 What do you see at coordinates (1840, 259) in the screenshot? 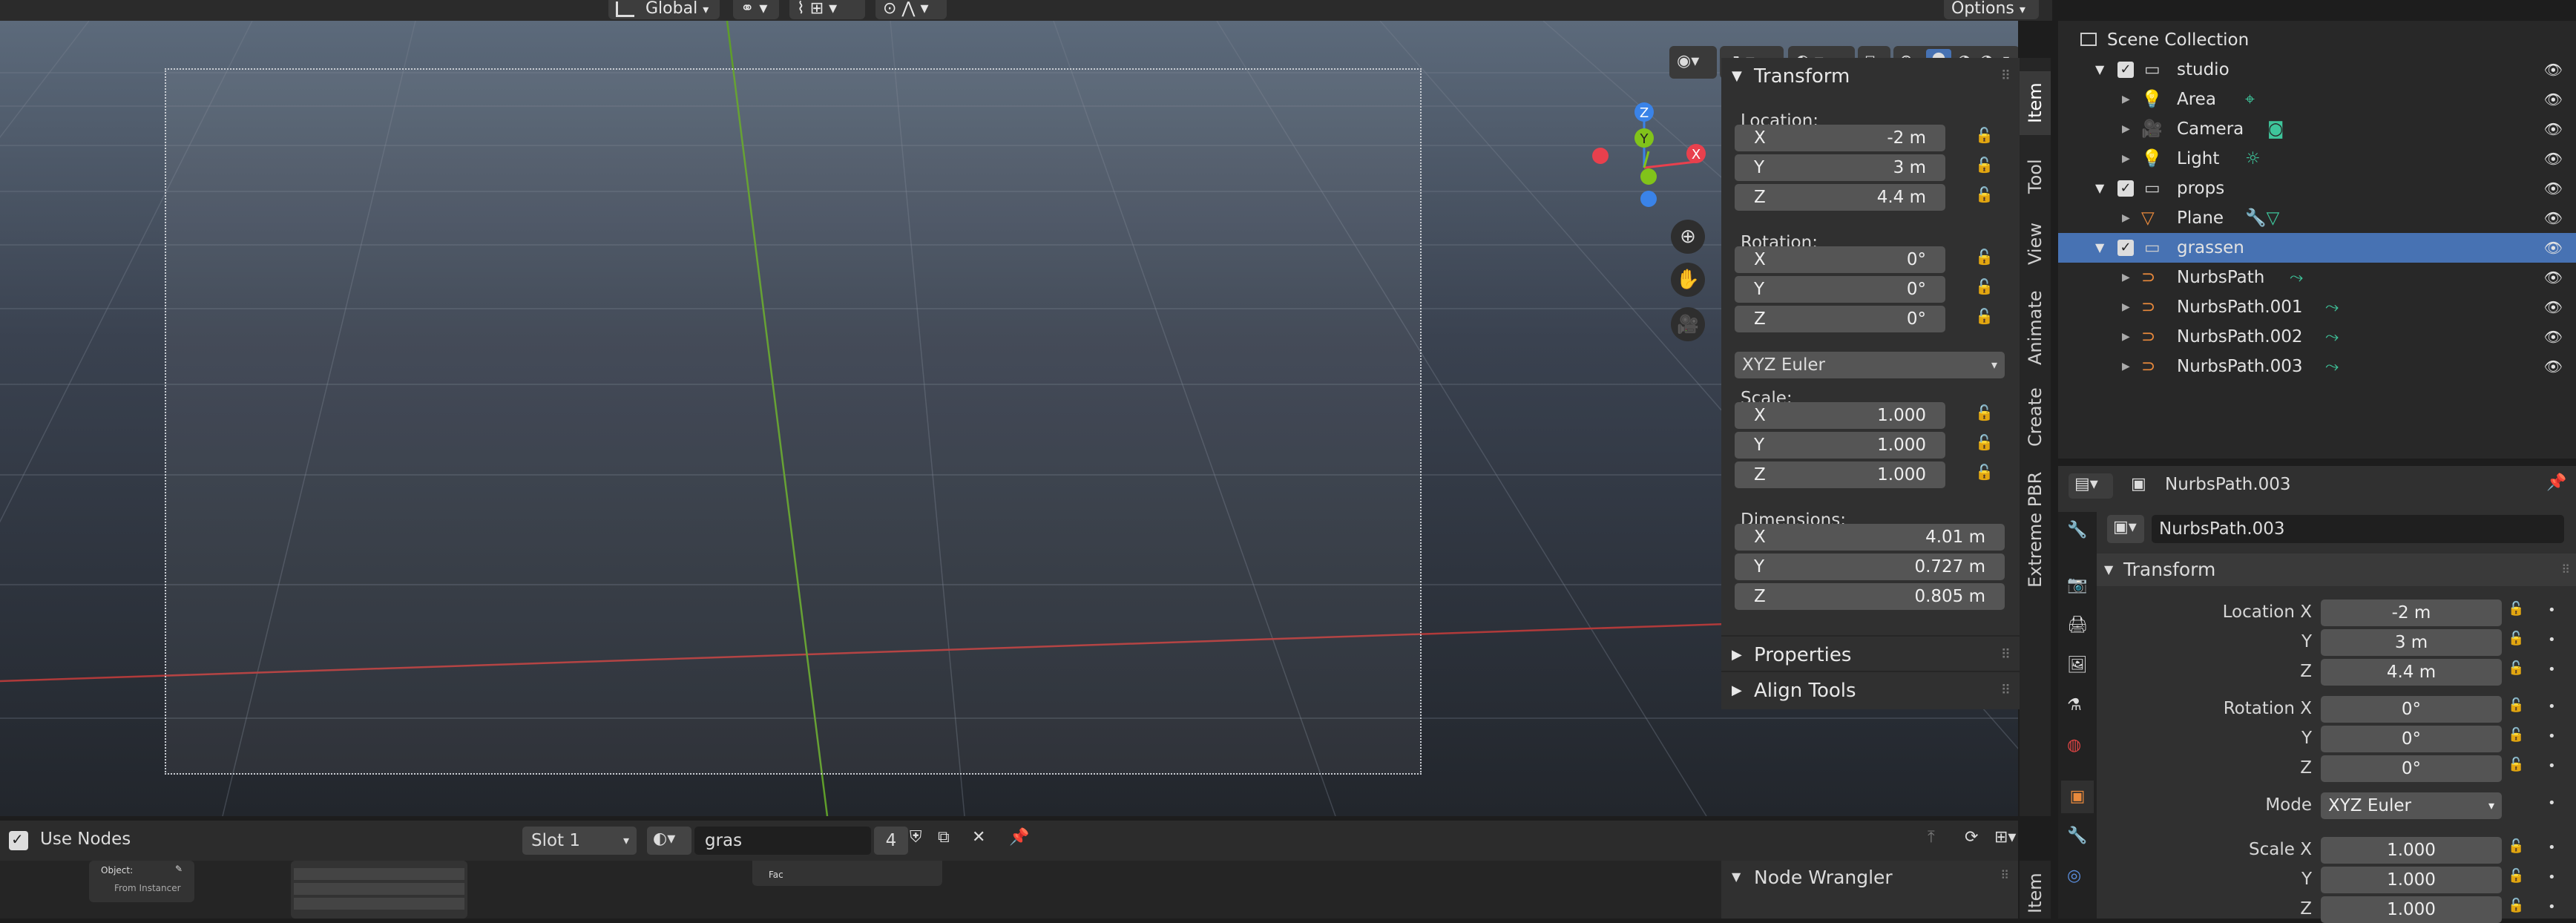
I see `rotation-field: X 0°` at bounding box center [1840, 259].